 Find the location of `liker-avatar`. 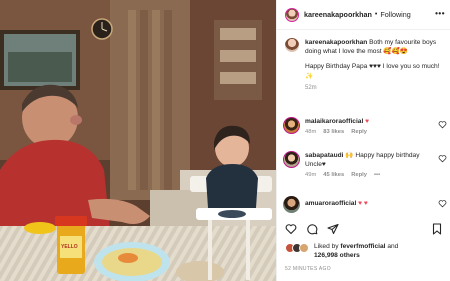

liker-avatar is located at coordinates (304, 248).